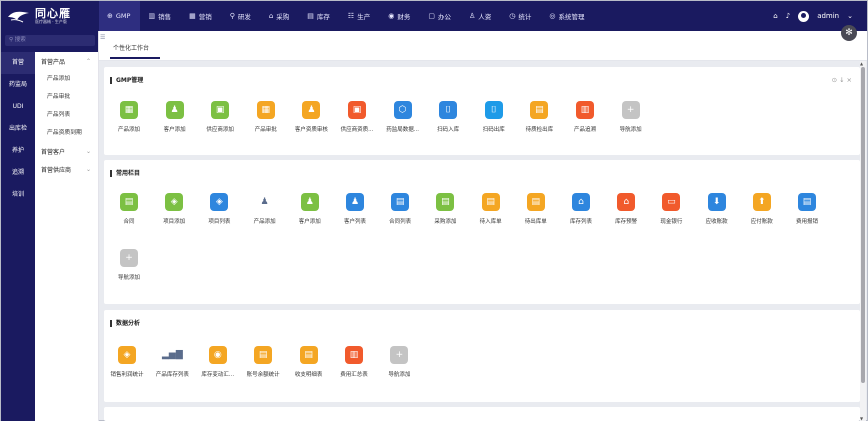 This screenshot has width=868, height=421. Describe the element at coordinates (671, 202) in the screenshot. I see `bank-icon: ▭` at that location.